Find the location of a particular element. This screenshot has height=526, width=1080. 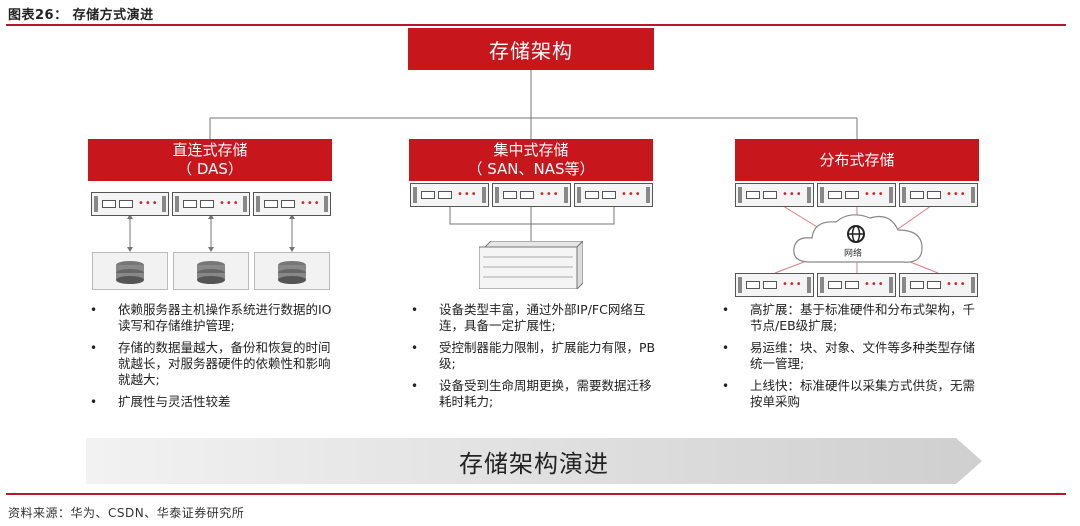

evolution-label: 存储架构演进 is located at coordinates (534, 463).